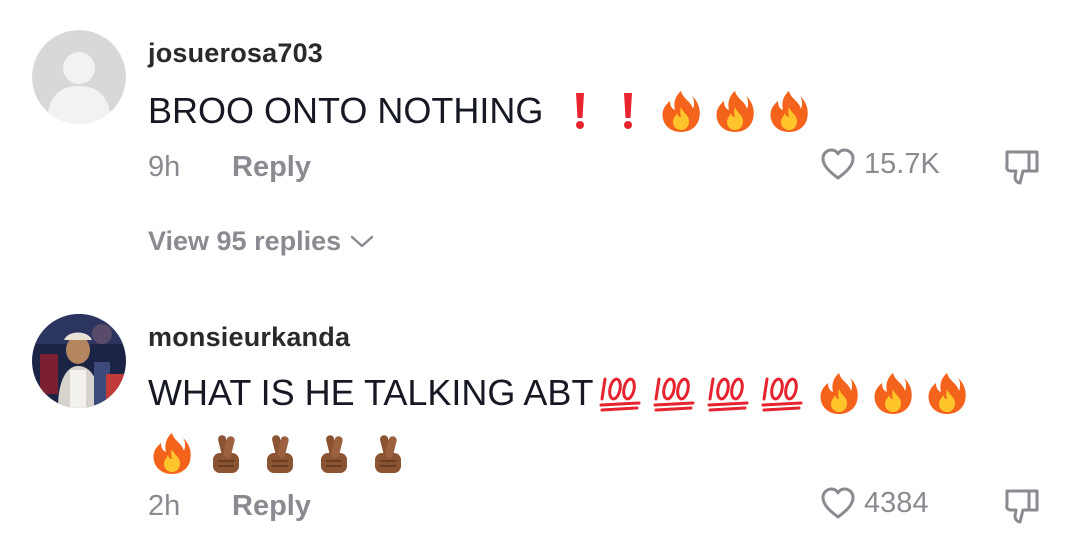 This screenshot has height=547, width=1079. I want to click on user-silhouette-icon, so click(79, 77).